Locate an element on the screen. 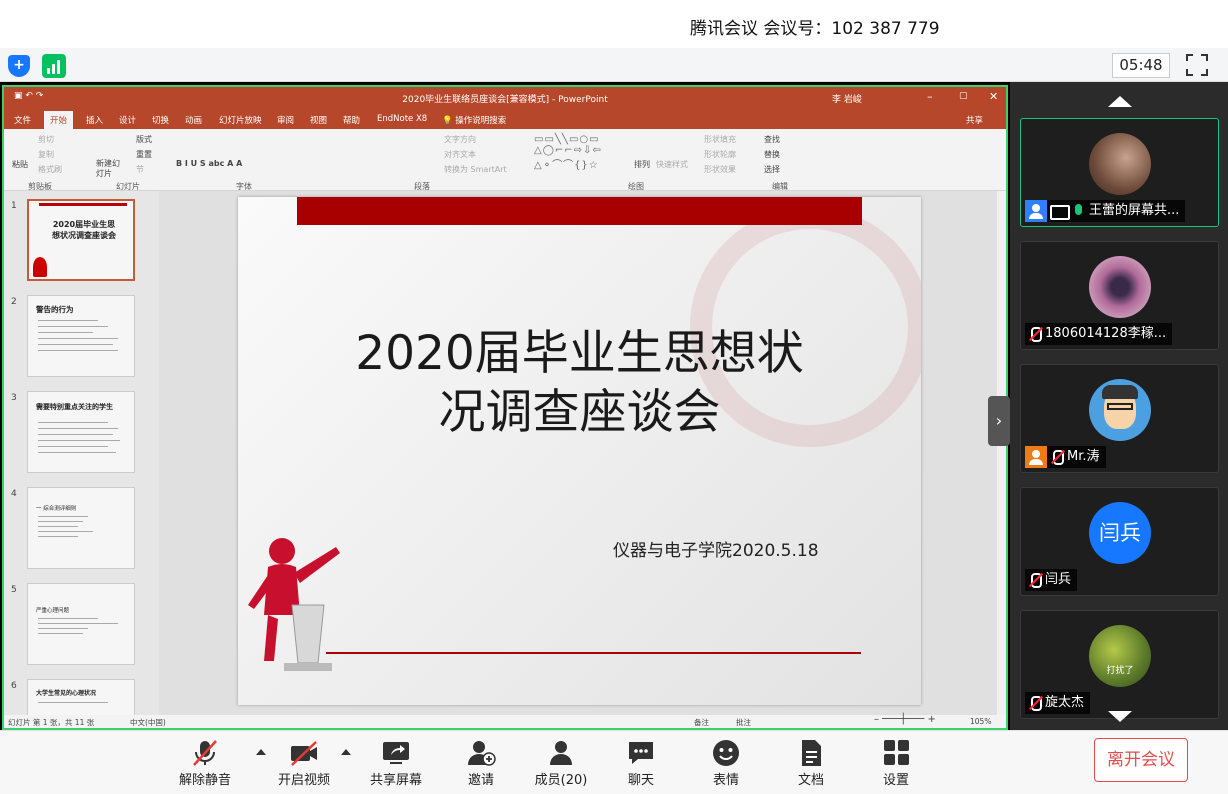  reset-button: 重置 is located at coordinates (144, 154).